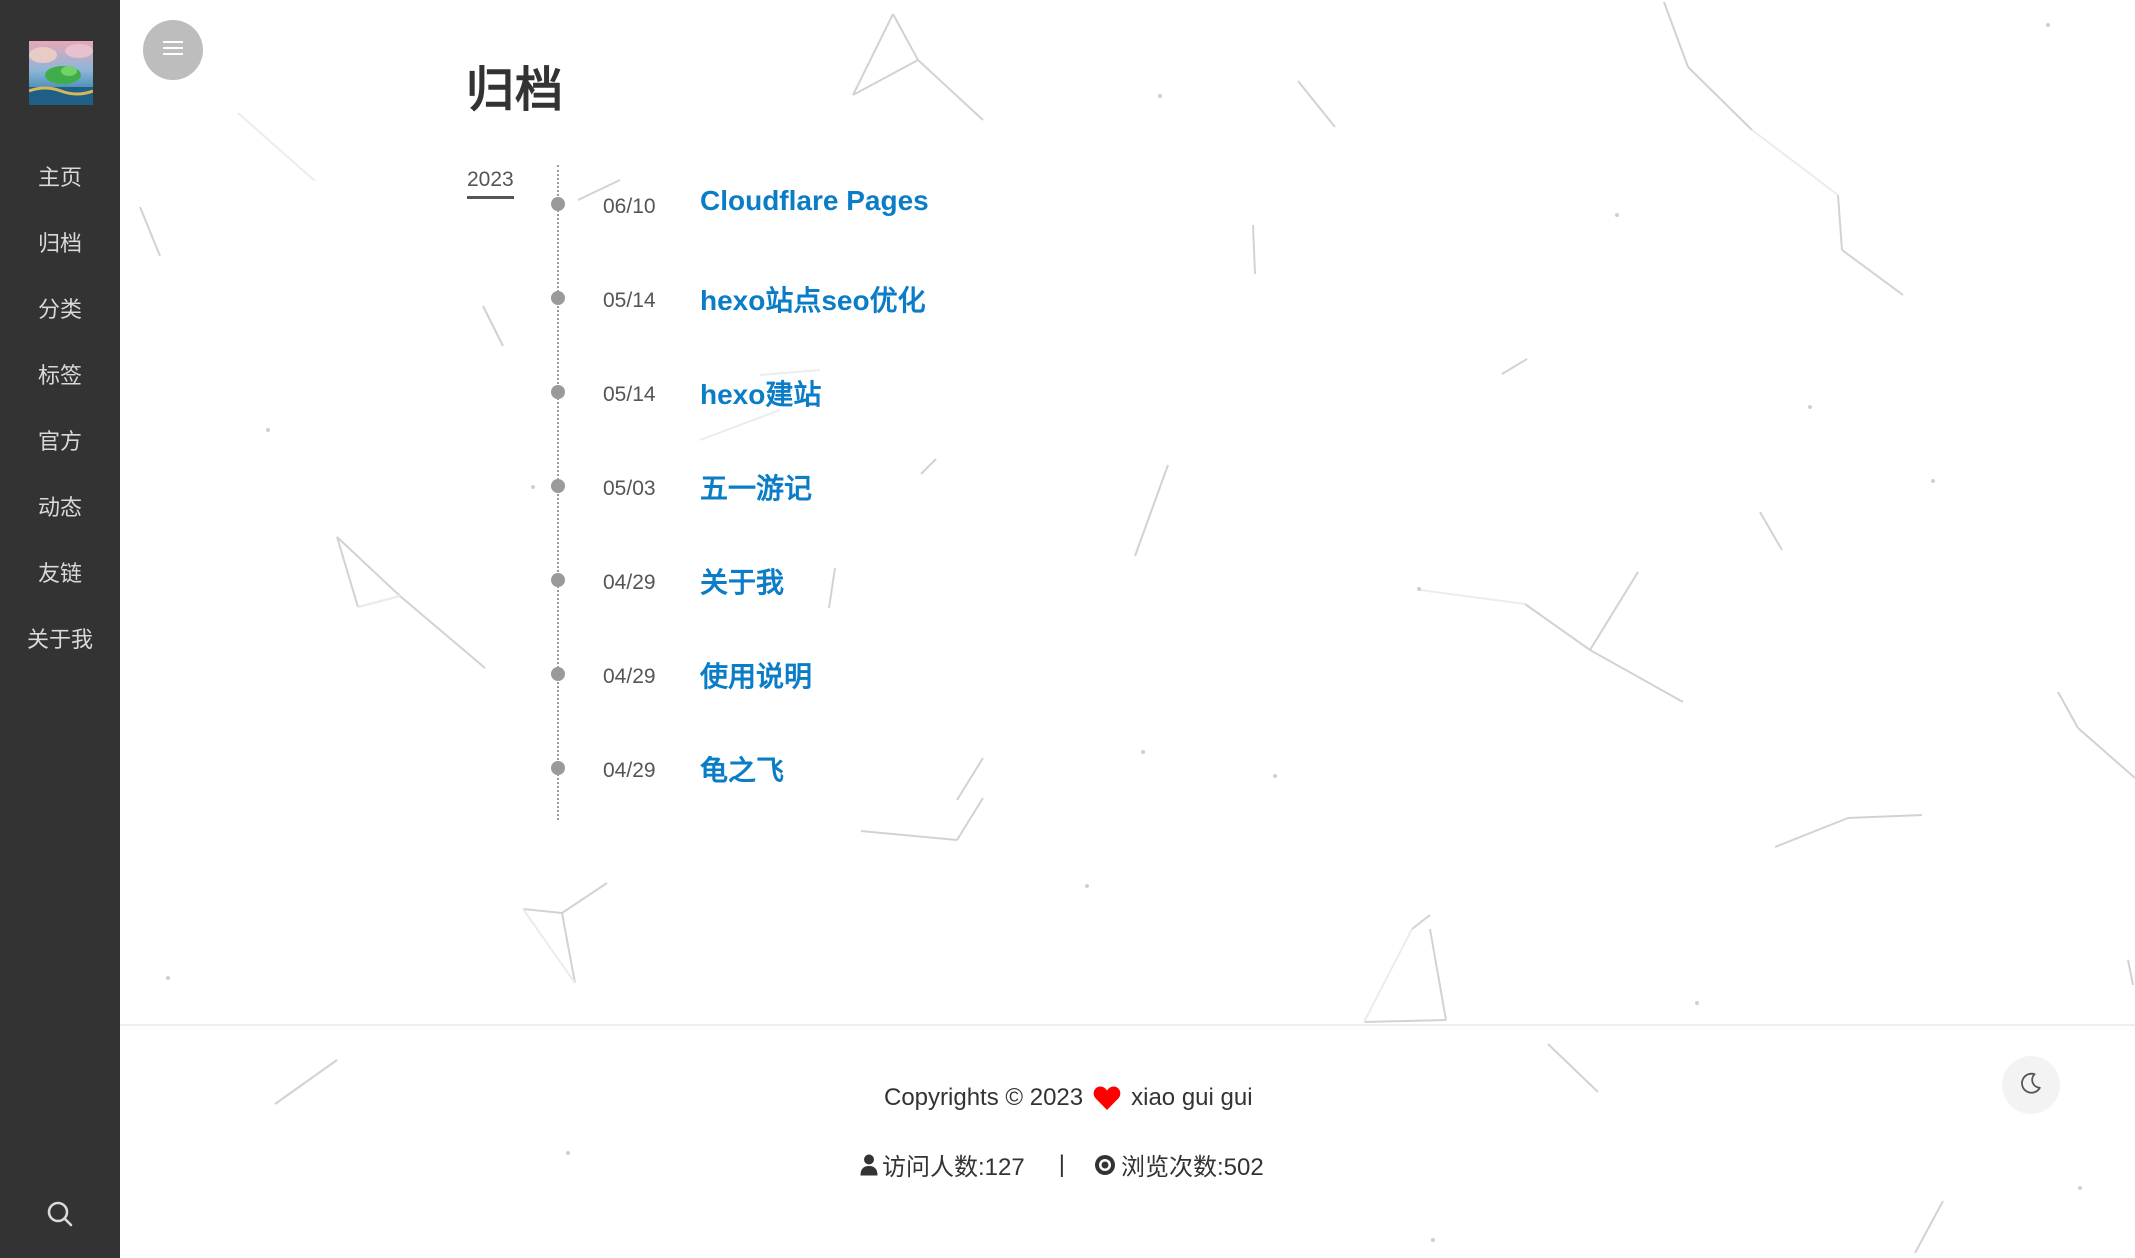 This screenshot has width=2135, height=1258. Describe the element at coordinates (600, 298) in the screenshot. I see `archive-post: 05/14 hexo站点seo优化` at that location.